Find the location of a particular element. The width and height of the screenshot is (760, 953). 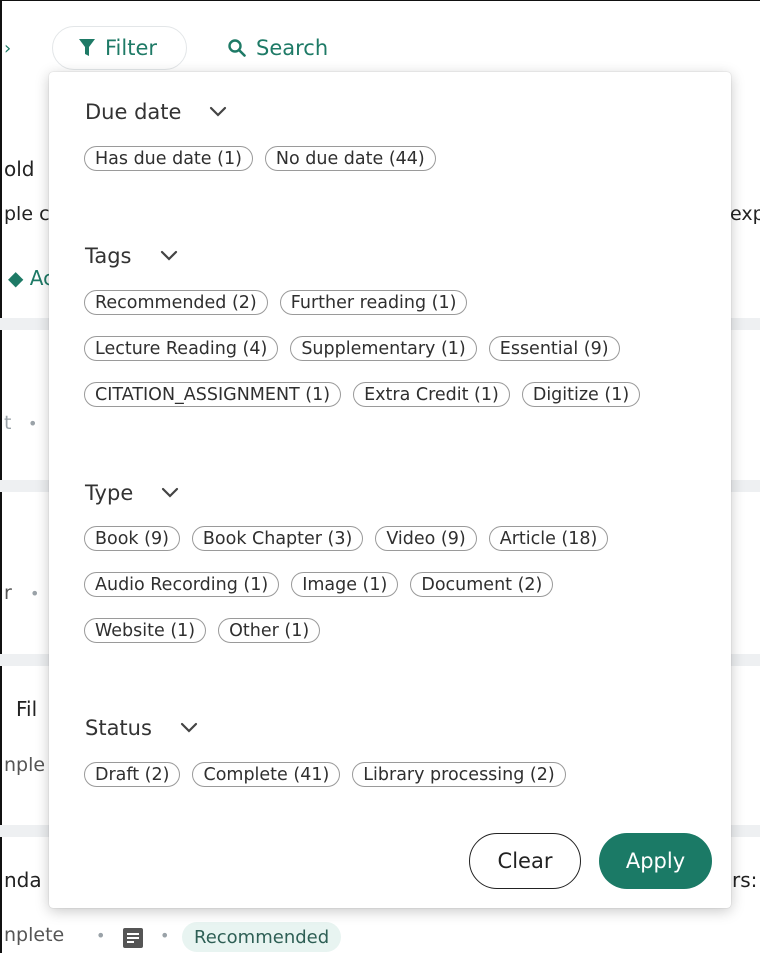

filter-chip: CITATION_ASSIGNMENT (1) is located at coordinates (213, 394).